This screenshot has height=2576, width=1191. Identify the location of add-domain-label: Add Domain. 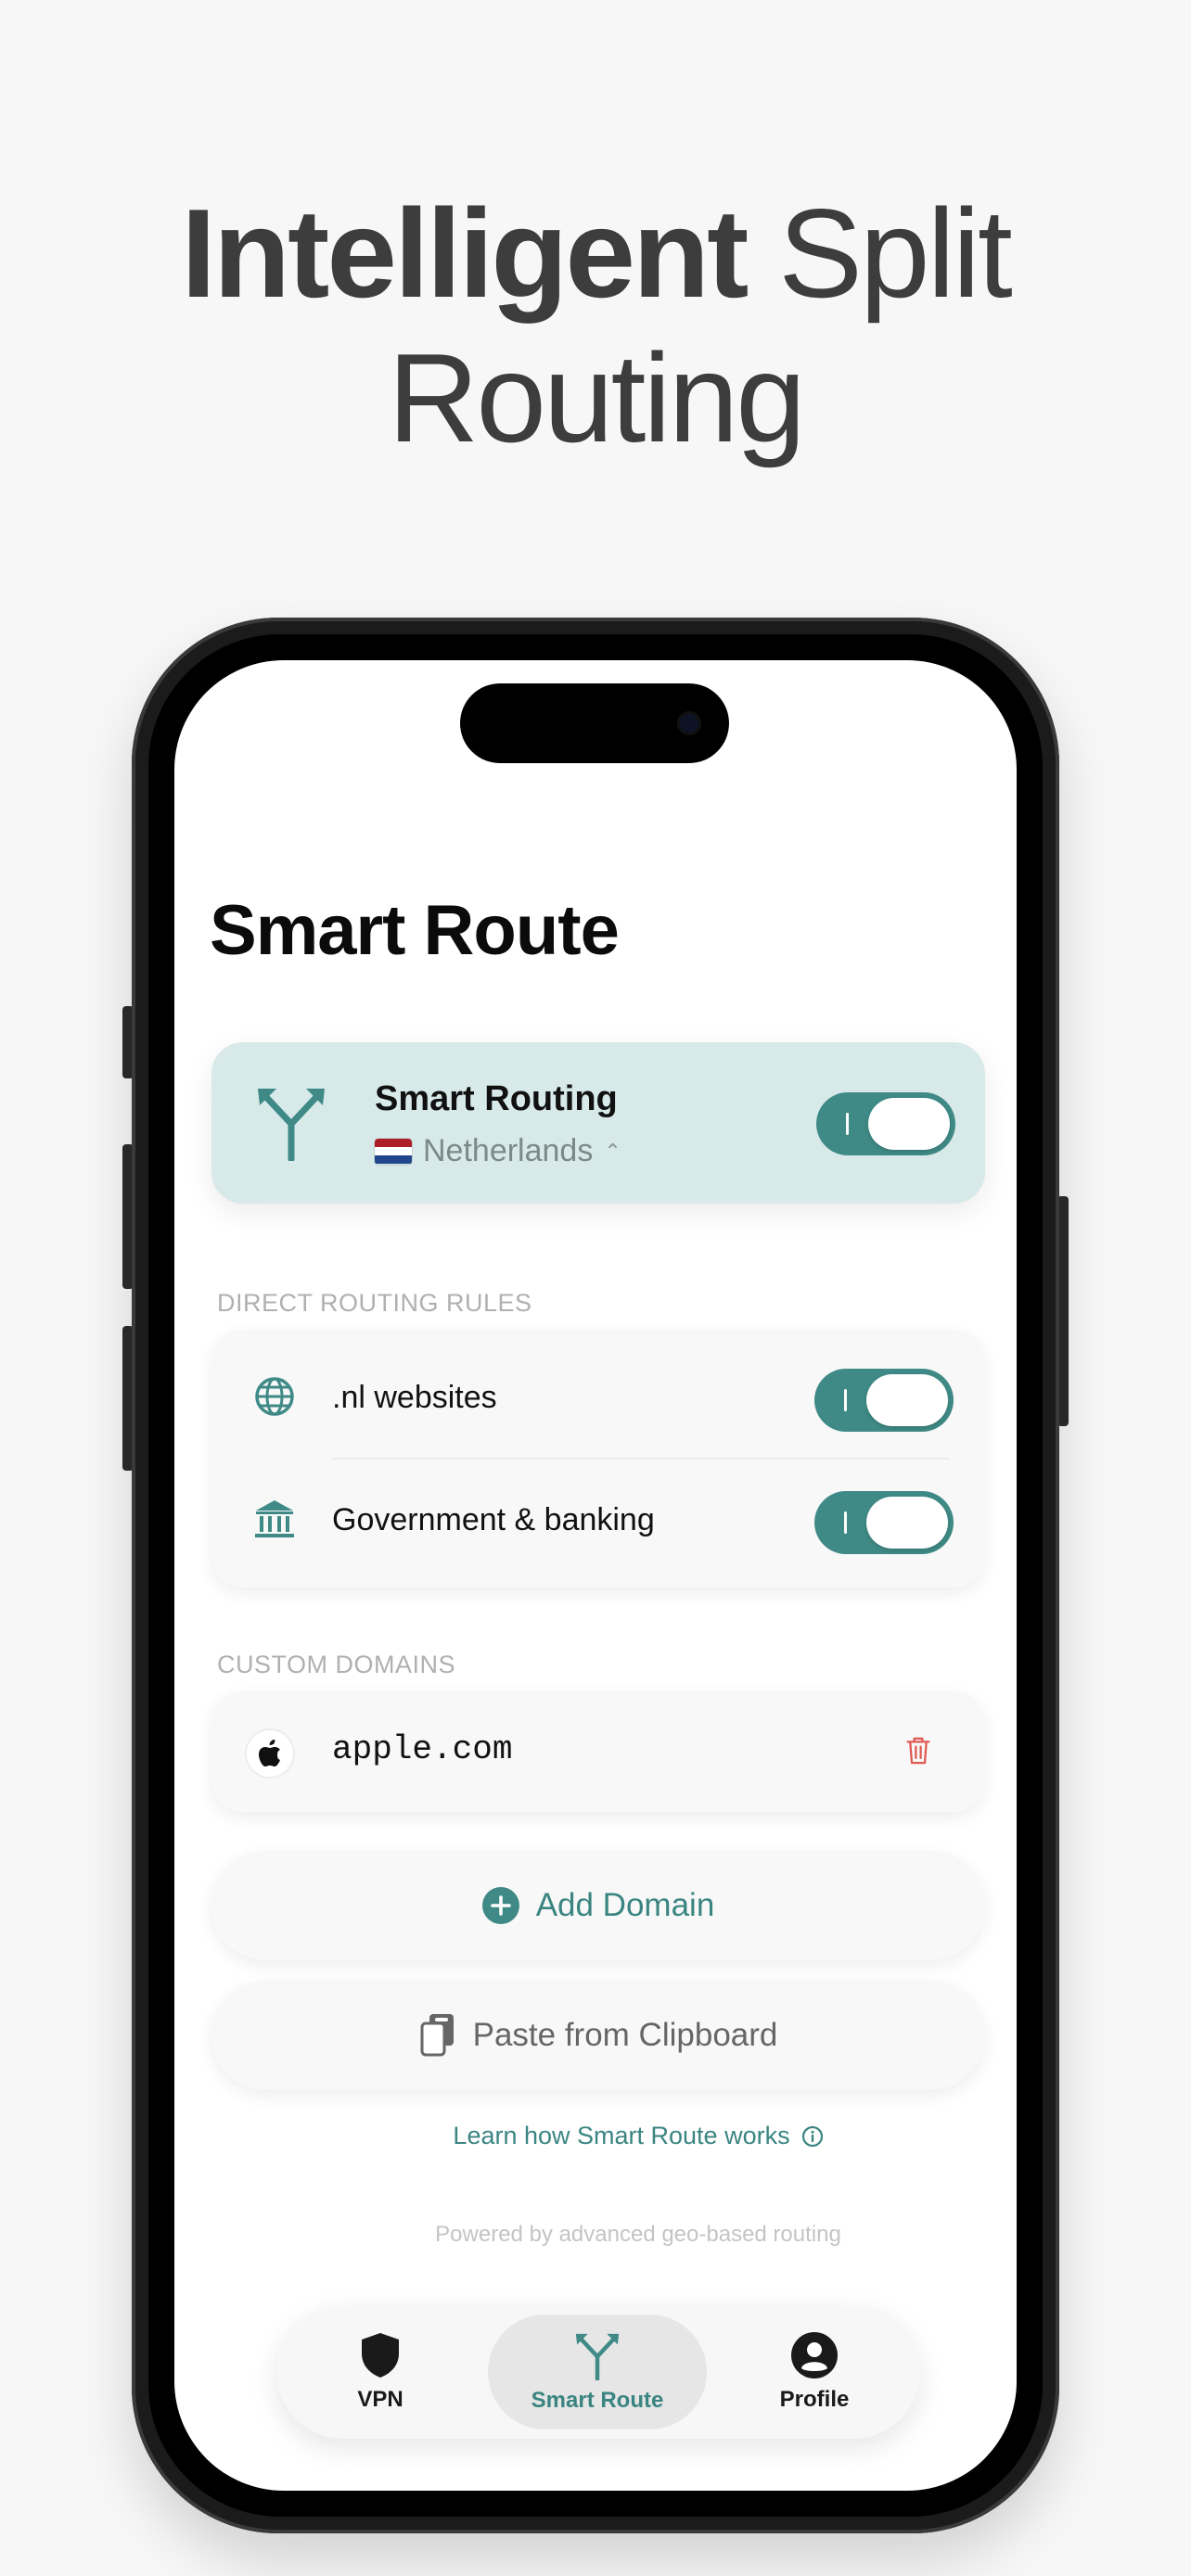
(625, 1905).